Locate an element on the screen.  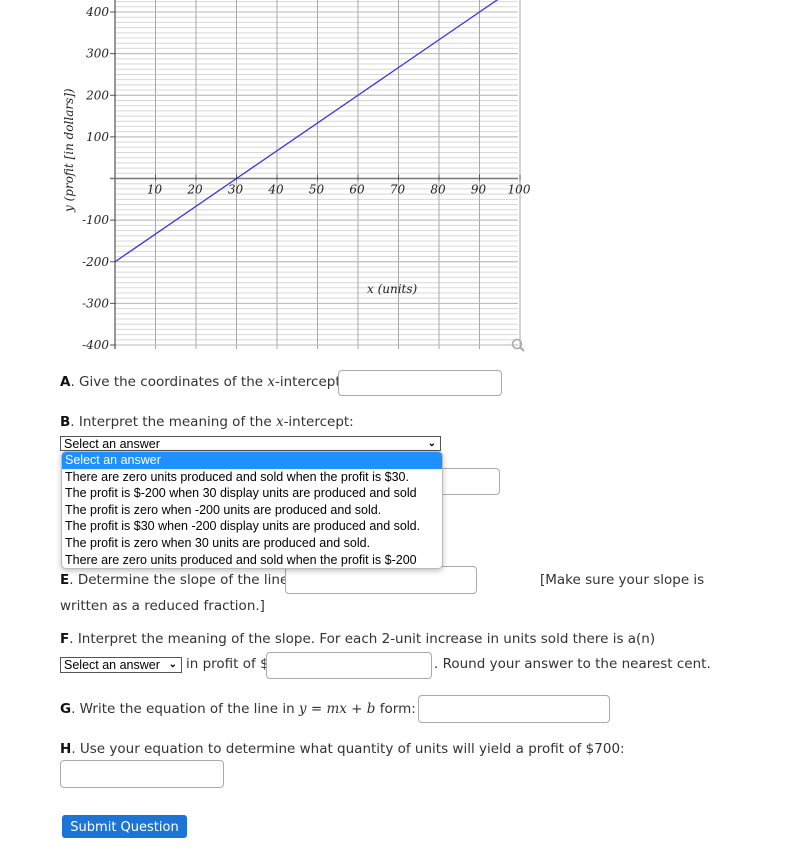
y-tick-label: 400 is located at coordinates (97, 12).